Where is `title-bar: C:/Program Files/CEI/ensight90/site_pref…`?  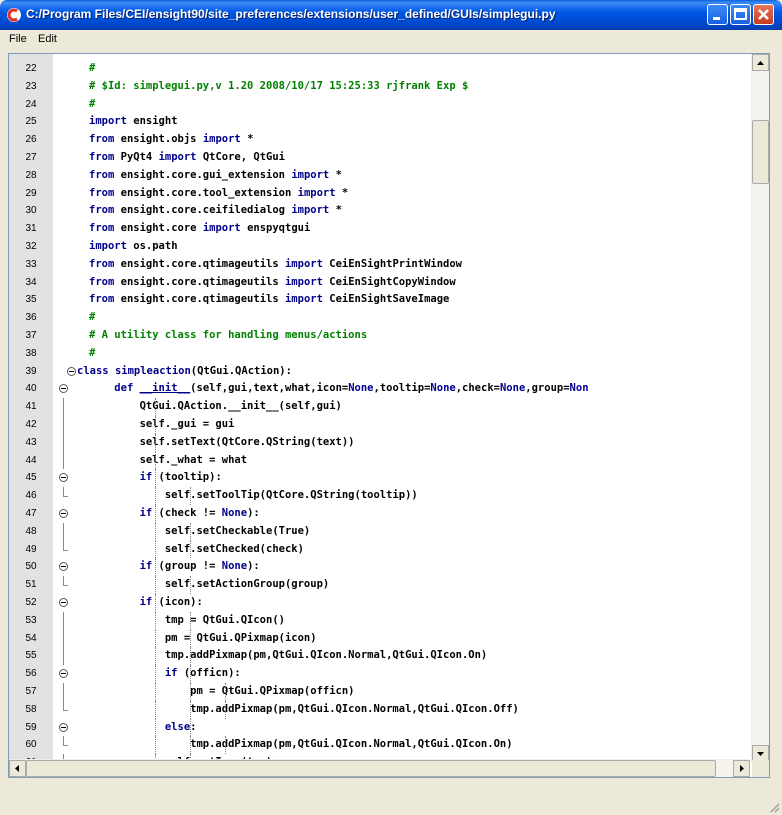 title-bar: C:/Program Files/CEI/ensight90/site_pref… is located at coordinates (391, 15).